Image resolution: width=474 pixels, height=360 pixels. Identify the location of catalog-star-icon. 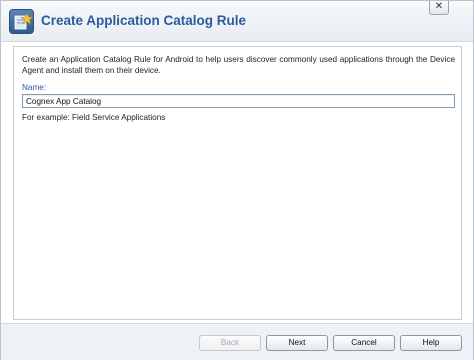
(21, 21).